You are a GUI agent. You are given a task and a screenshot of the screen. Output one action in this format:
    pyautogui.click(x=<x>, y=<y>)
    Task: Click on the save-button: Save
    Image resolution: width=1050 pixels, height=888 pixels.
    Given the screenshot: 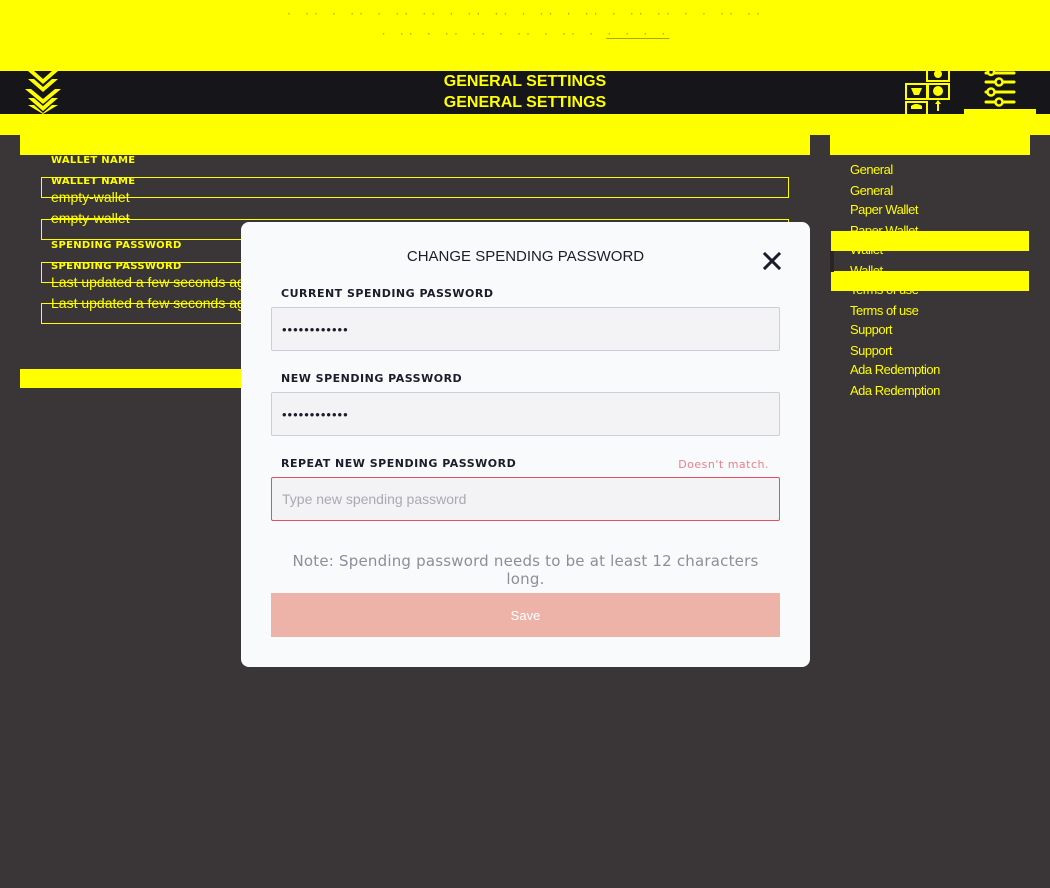 What is the action you would take?
    pyautogui.click(x=525, y=615)
    